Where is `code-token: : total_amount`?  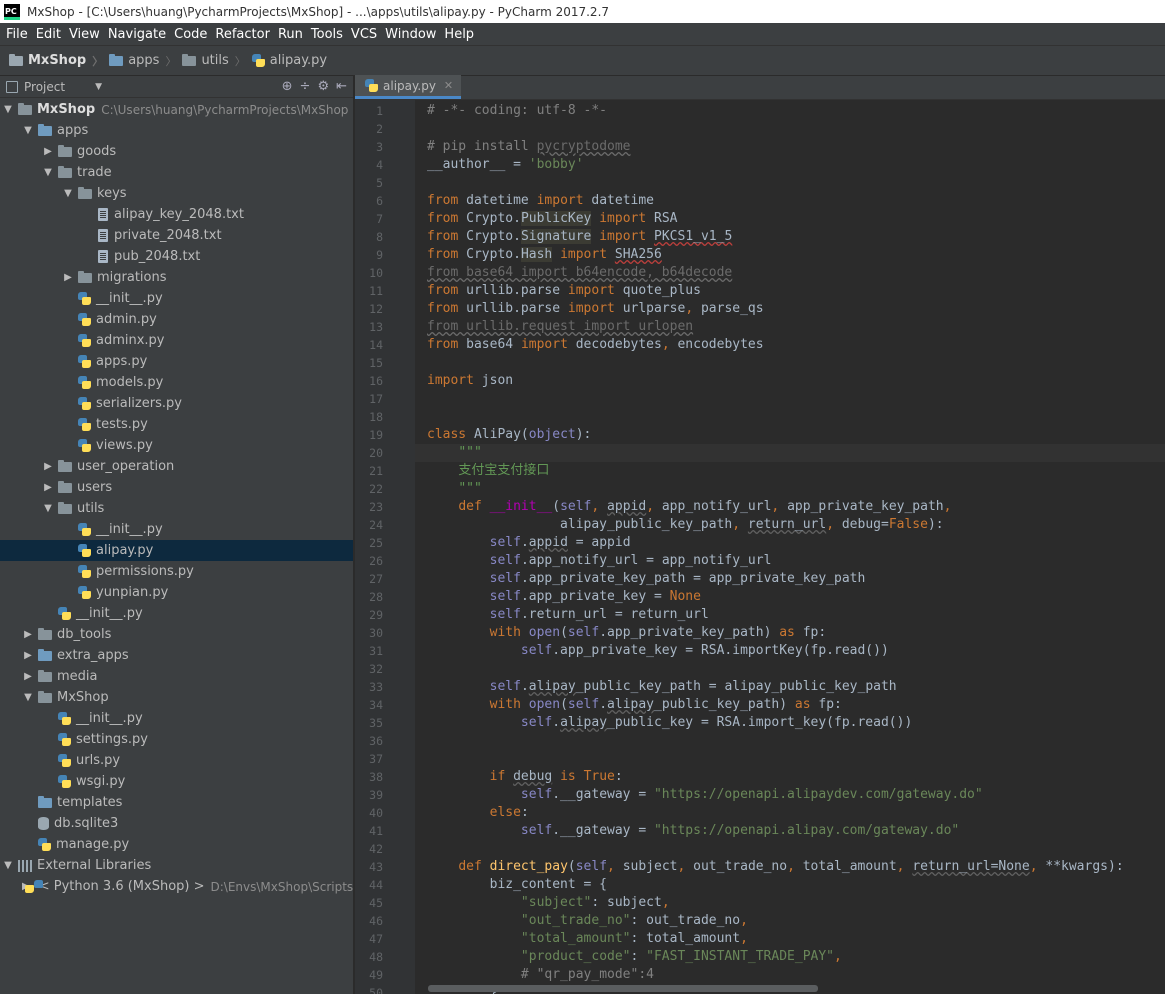
code-token: : total_amount is located at coordinates (685, 938).